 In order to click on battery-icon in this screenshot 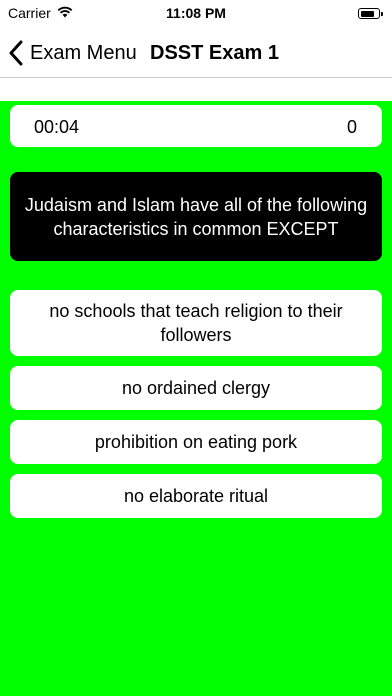, I will do `click(370, 13)`.